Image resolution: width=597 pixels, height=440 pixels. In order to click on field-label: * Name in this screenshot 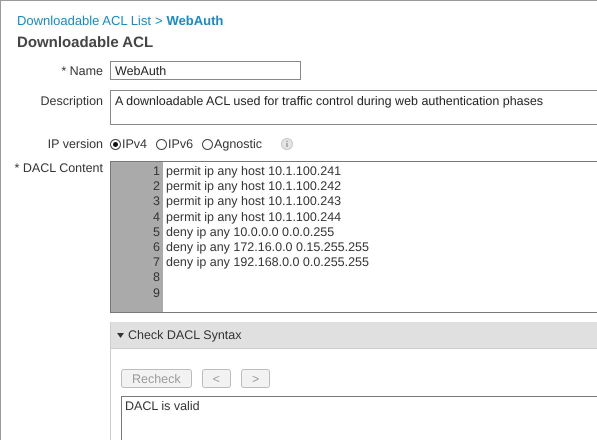, I will do `click(82, 71)`.